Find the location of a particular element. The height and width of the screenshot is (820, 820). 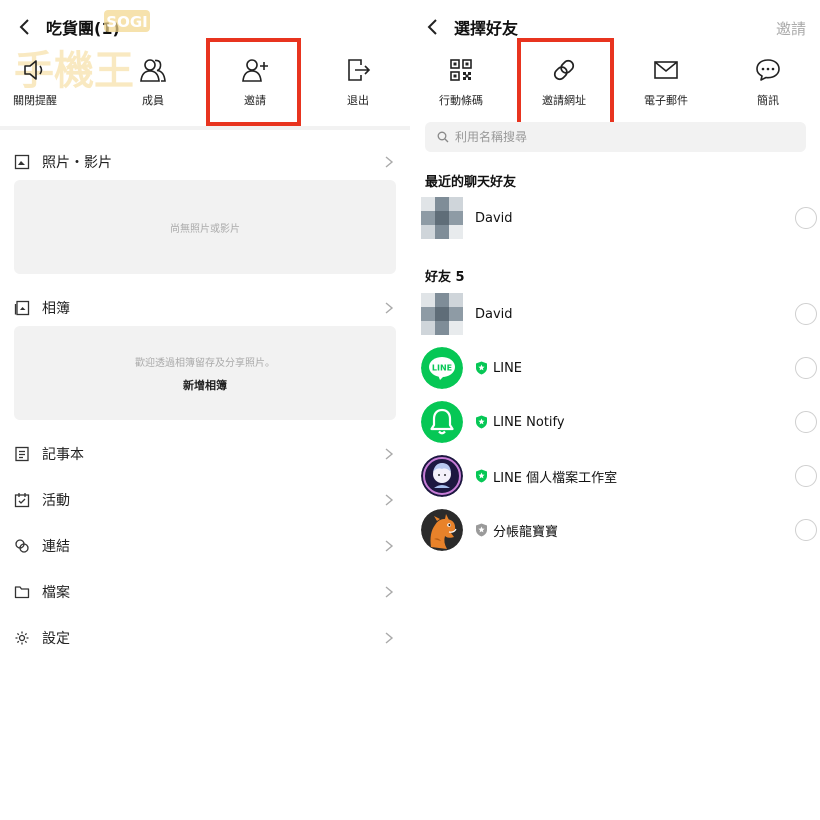

select-friends-title: 選擇好友 is located at coordinates (486, 28).